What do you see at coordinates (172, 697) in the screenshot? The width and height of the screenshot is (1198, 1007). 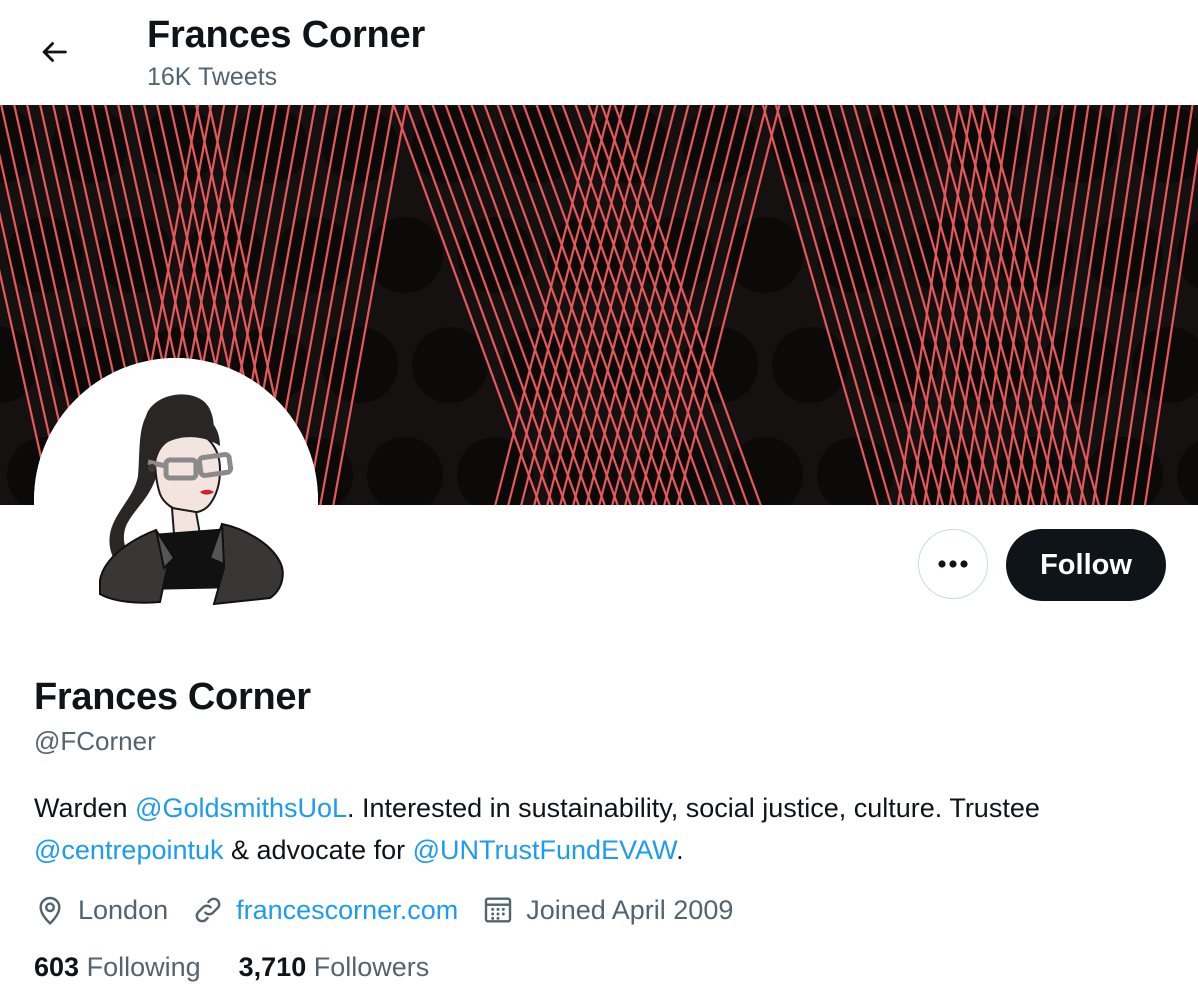 I see `profile-name: Frances Corner` at bounding box center [172, 697].